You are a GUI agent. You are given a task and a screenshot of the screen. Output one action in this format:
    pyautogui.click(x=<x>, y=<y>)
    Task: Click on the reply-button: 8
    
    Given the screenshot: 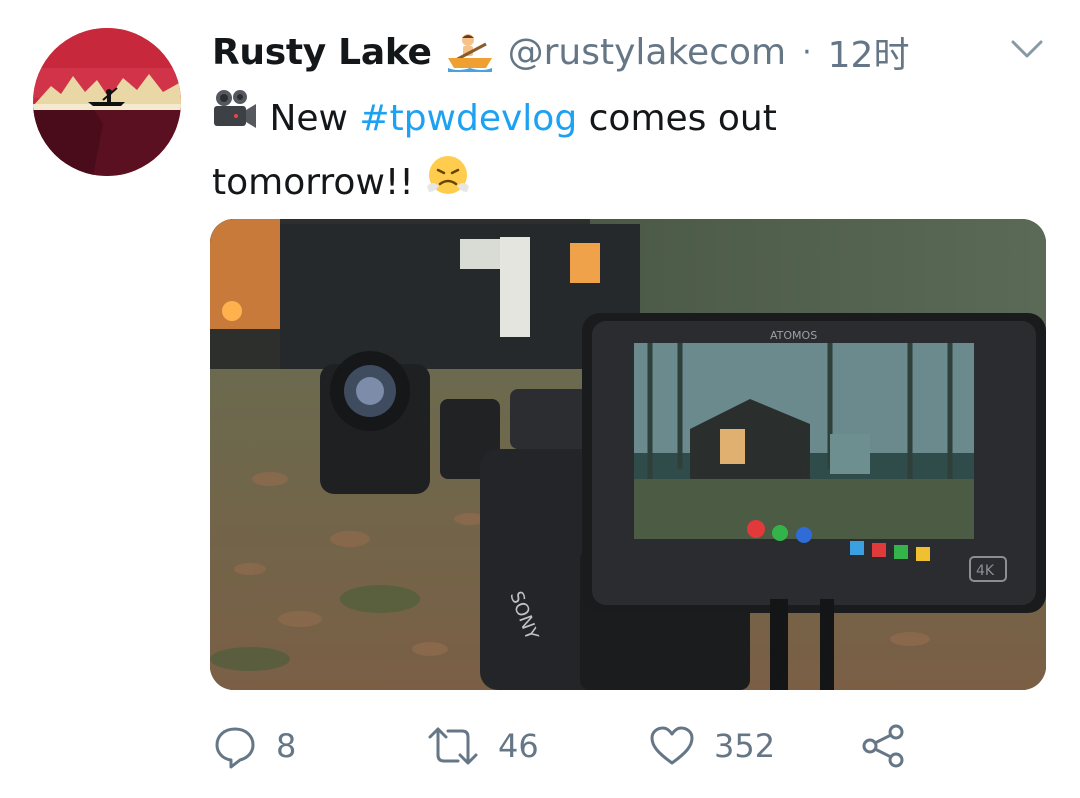 What is the action you would take?
    pyautogui.click(x=254, y=746)
    